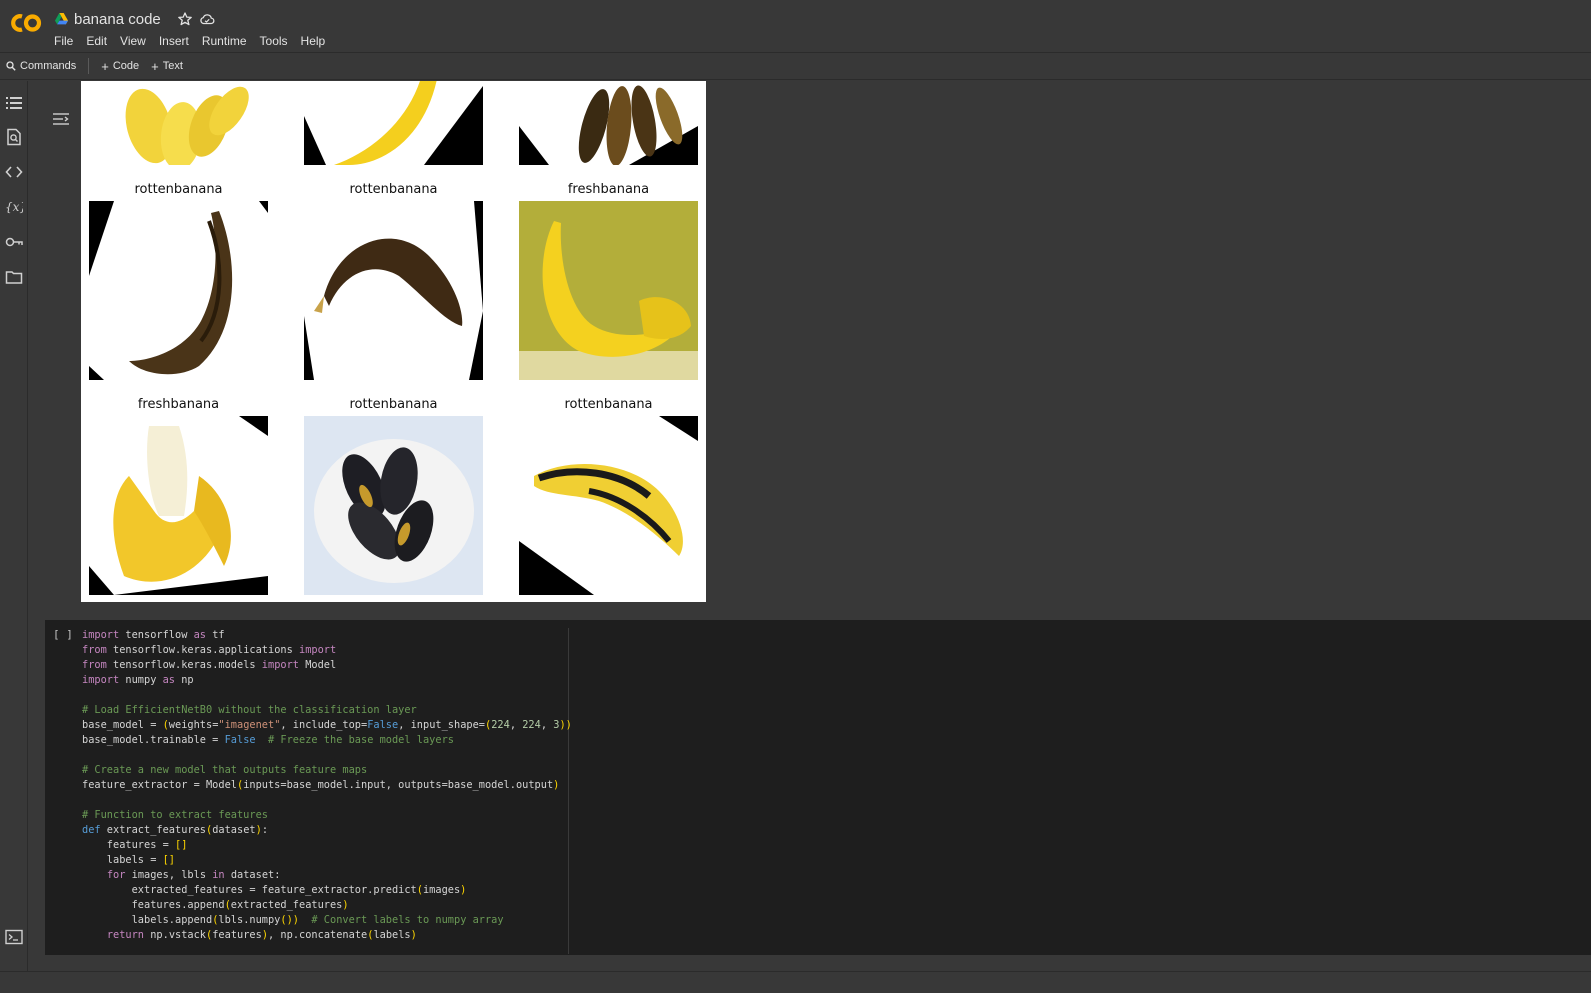 The width and height of the screenshot is (1591, 993). I want to click on menu-help: Help, so click(317, 41).